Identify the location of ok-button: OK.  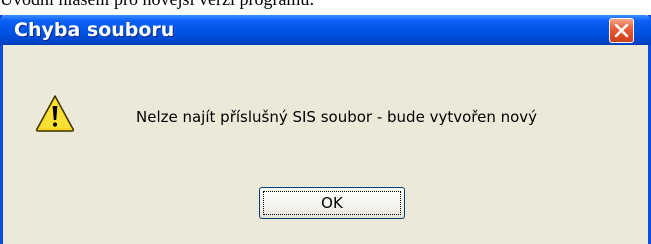
(332, 203).